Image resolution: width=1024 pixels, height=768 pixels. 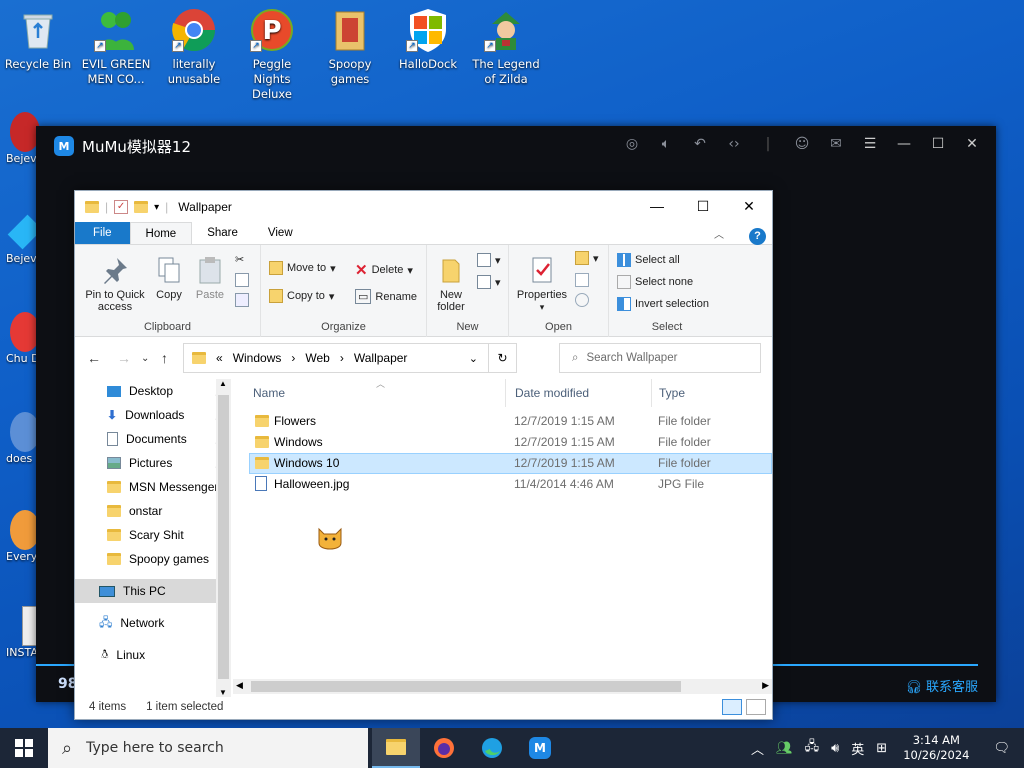 What do you see at coordinates (835, 748) in the screenshot?
I see `volume-icon: 🔊︎` at bounding box center [835, 748].